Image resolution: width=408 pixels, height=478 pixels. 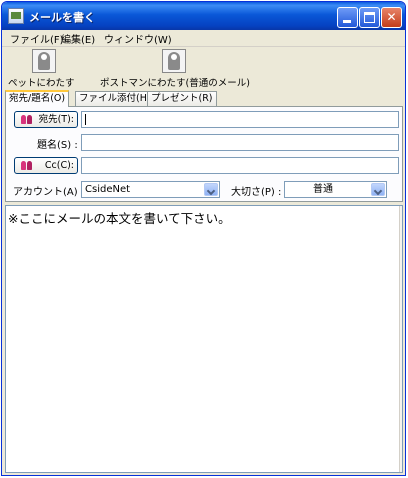 I want to click on cc-button-label: Cc(C):, so click(x=59, y=165).